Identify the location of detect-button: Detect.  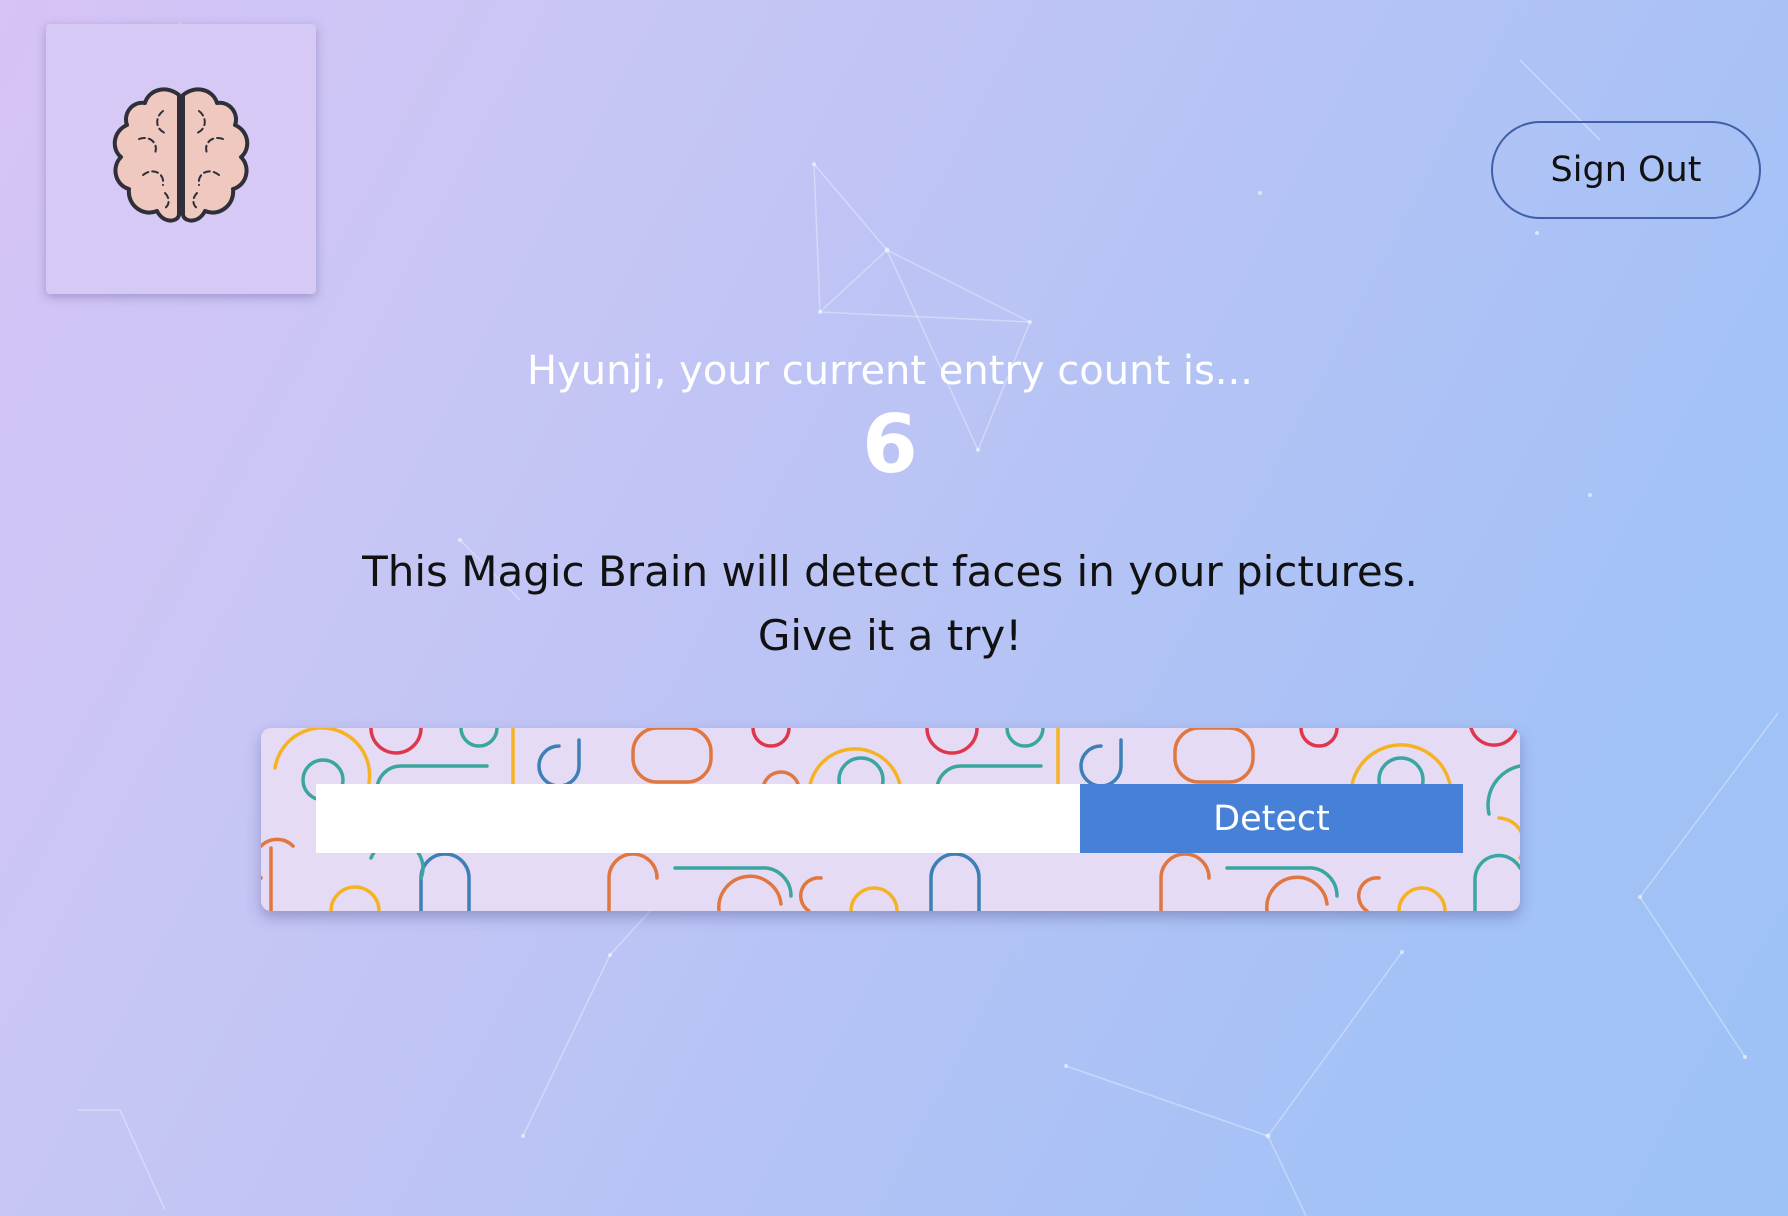
(1271, 818).